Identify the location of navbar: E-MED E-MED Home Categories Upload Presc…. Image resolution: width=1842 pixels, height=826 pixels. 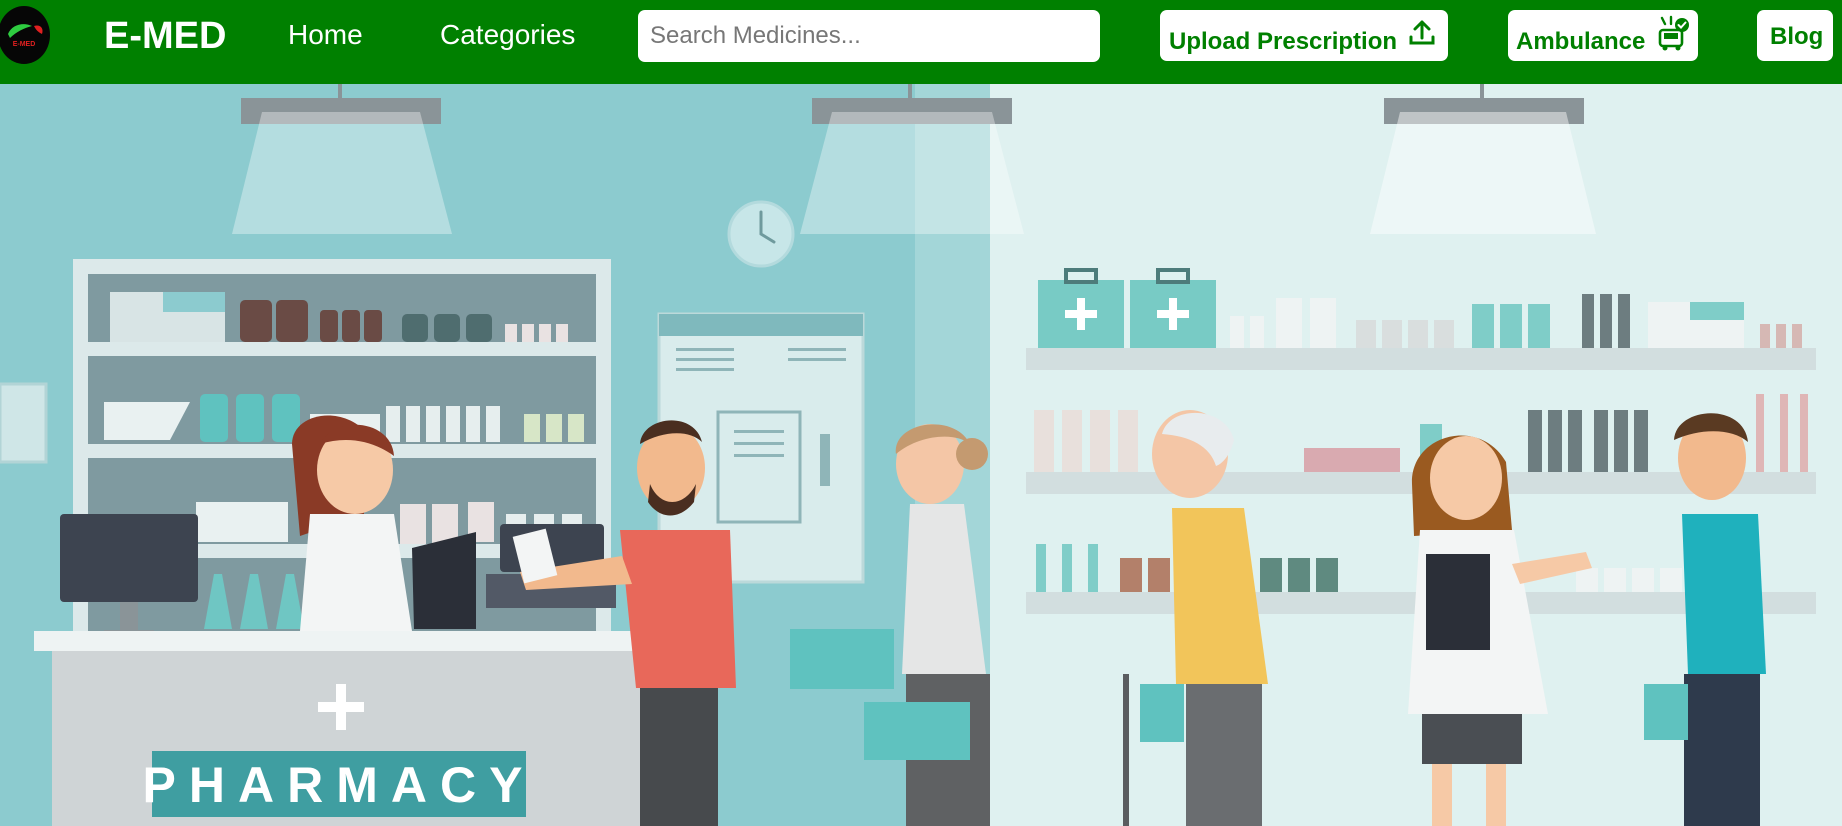
(921, 42).